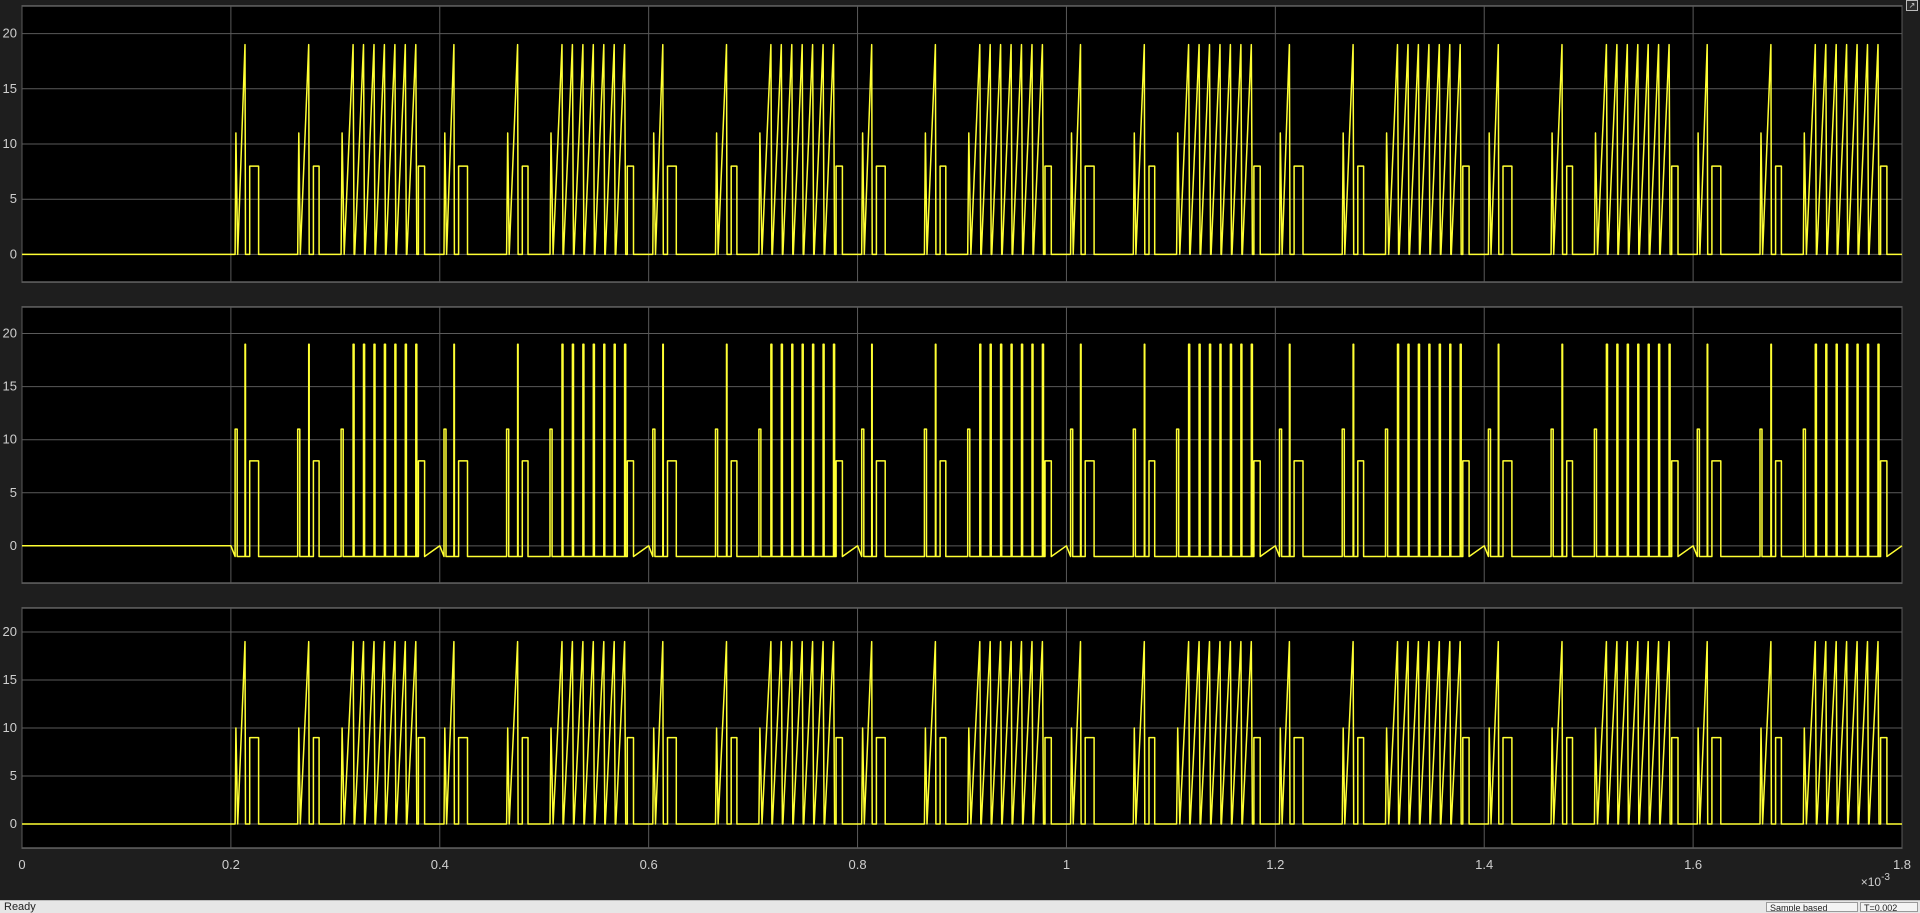 The width and height of the screenshot is (1920, 913). Describe the element at coordinates (1812, 907) in the screenshot. I see `sample-mode-indicator: Sample based` at that location.